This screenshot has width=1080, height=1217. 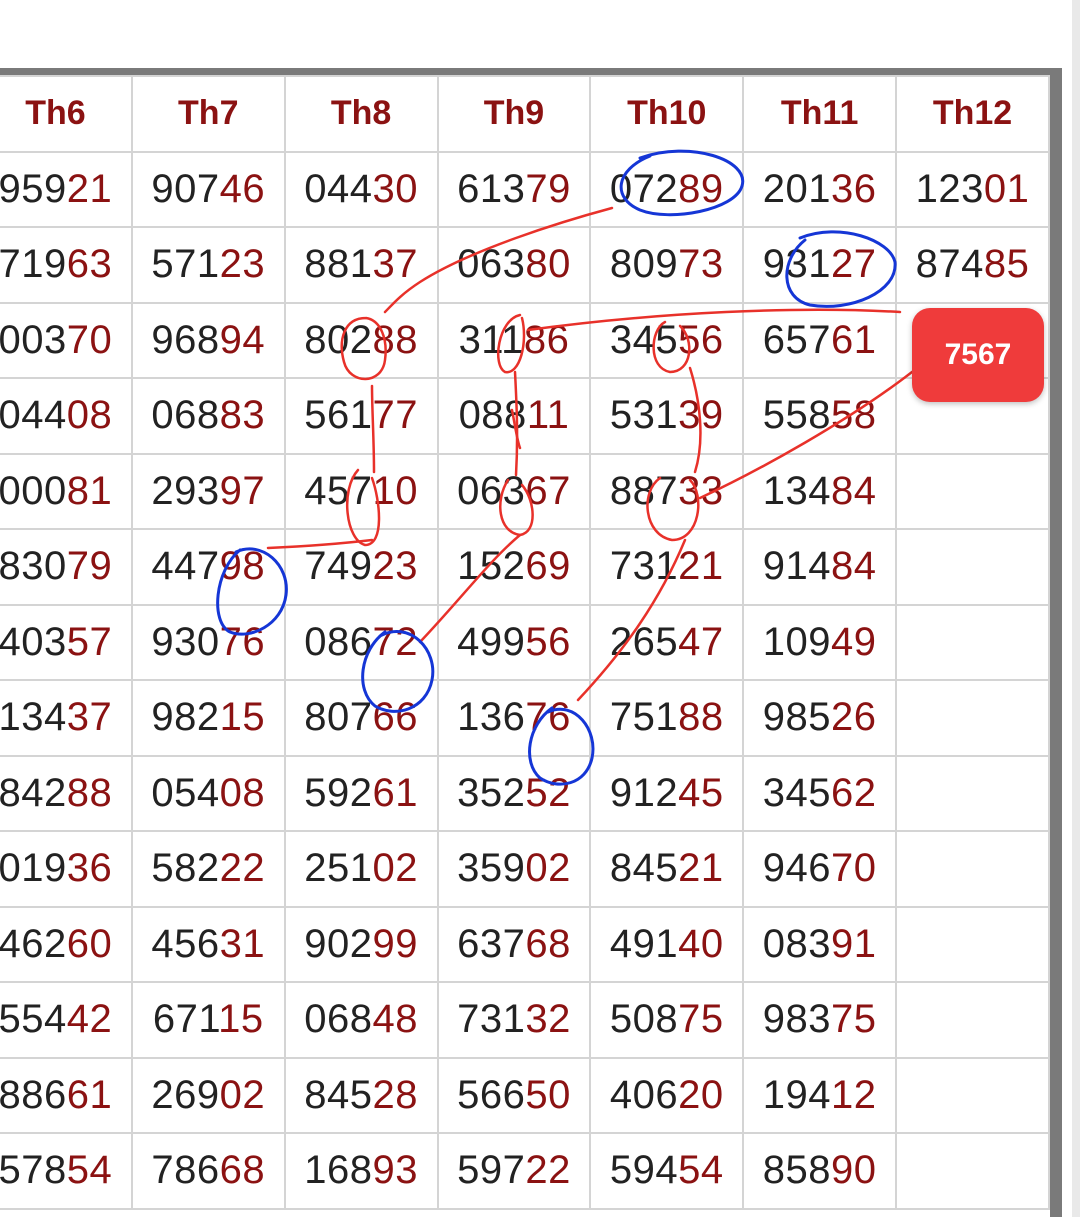 I want to click on badge-label: 7567, so click(x=978, y=354).